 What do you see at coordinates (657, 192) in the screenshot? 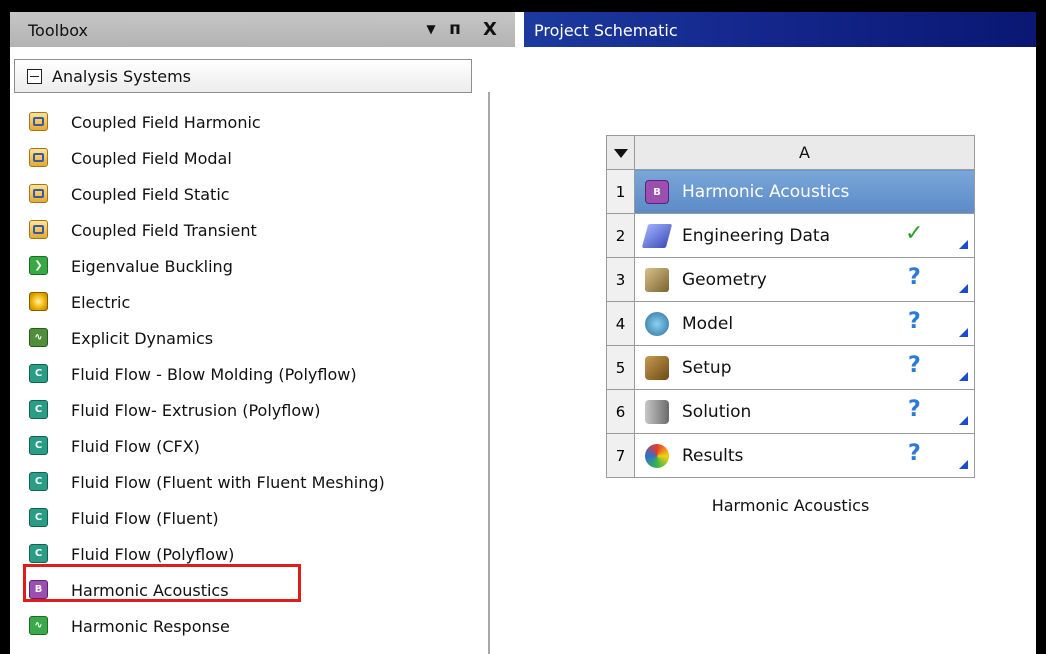
I see `harmonic-acoustics-icon: B` at bounding box center [657, 192].